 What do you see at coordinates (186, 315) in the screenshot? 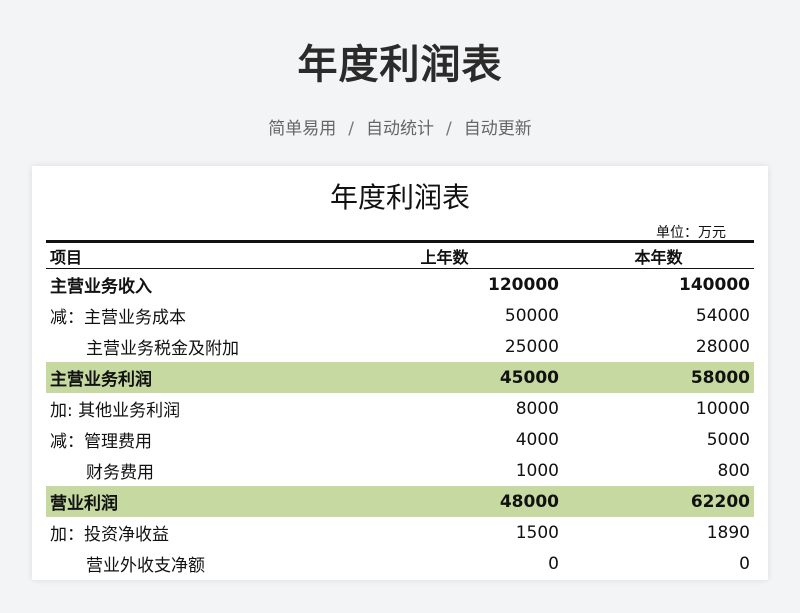
I see `row-label: 减：主营业务成本` at bounding box center [186, 315].